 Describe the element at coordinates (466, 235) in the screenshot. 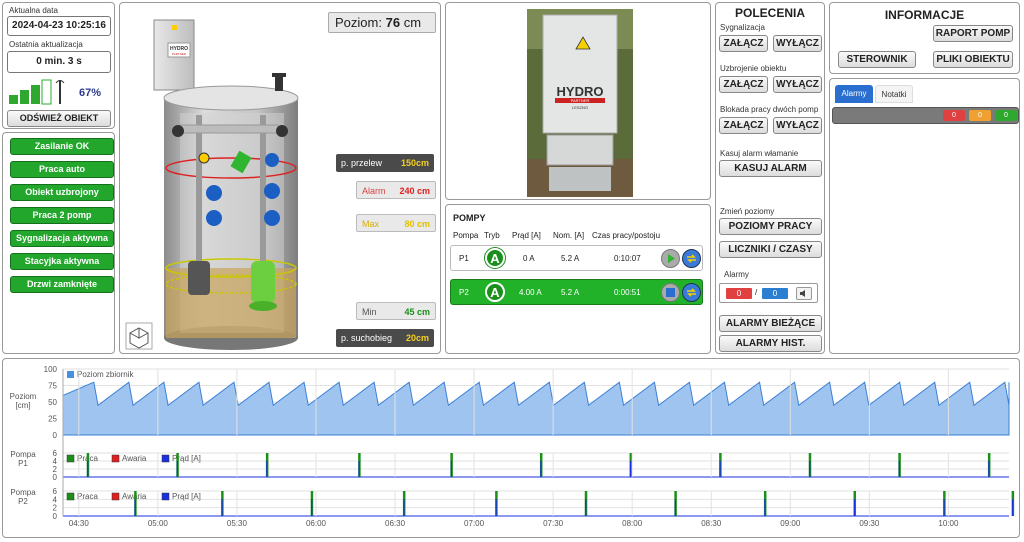

I see `pumps-header-pump: Pompa` at that location.